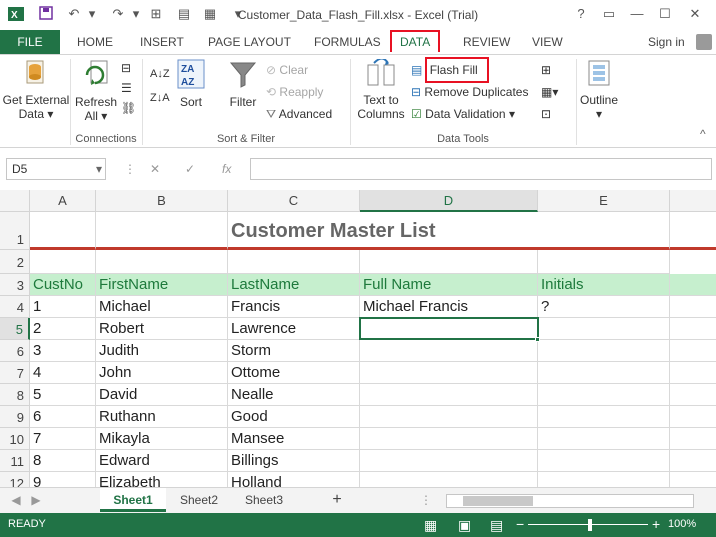  Describe the element at coordinates (36, 90) in the screenshot. I see `get-external-data-button: Get External Data ▾` at that location.